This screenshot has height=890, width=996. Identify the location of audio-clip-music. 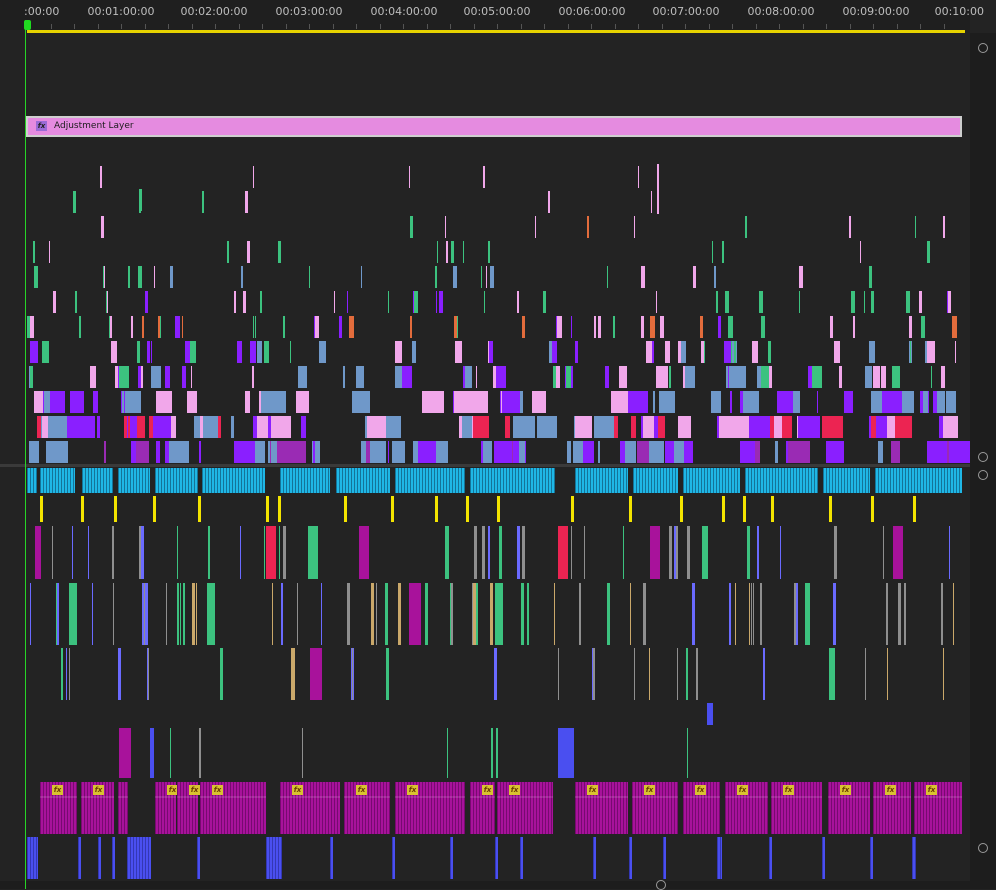
(233, 808).